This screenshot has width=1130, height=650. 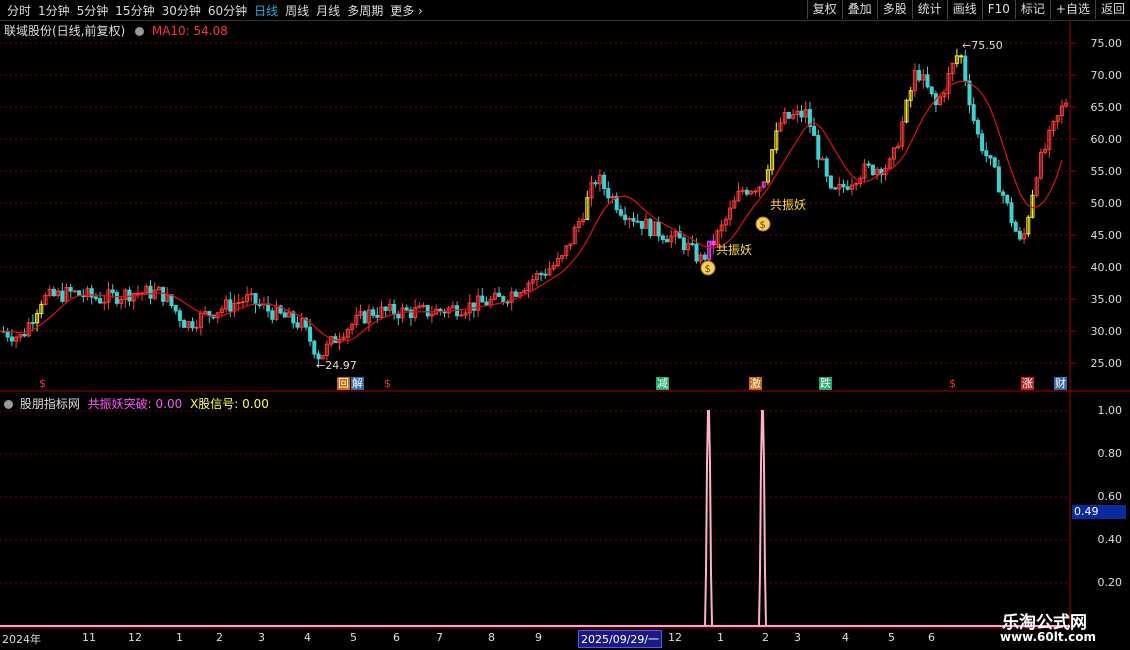 What do you see at coordinates (825, 383) in the screenshot?
I see `event-tag: 跌` at bounding box center [825, 383].